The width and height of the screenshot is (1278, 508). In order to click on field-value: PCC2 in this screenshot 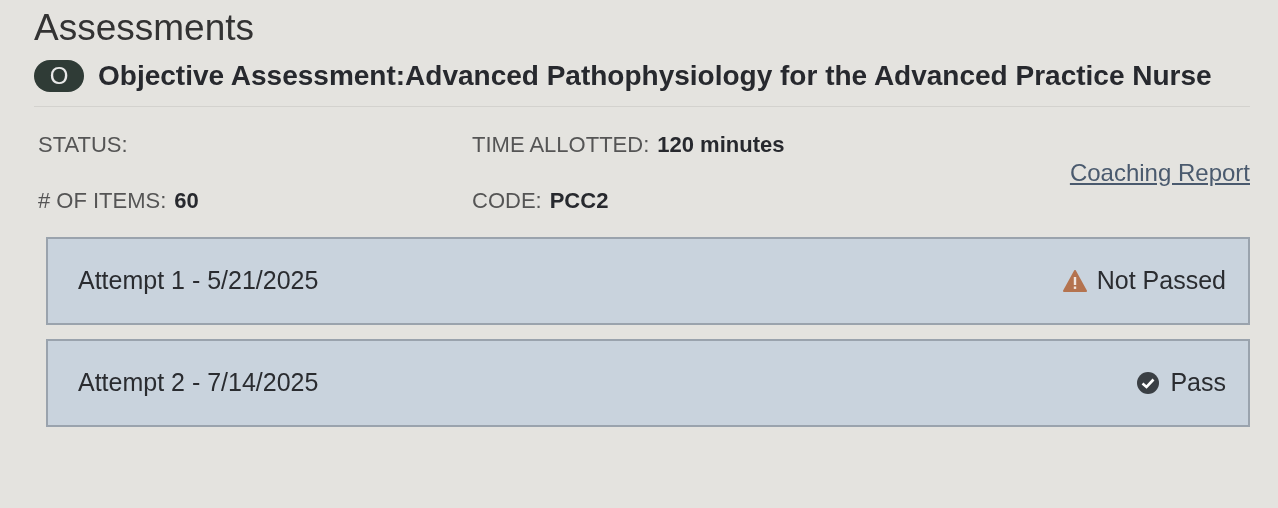, I will do `click(579, 201)`.